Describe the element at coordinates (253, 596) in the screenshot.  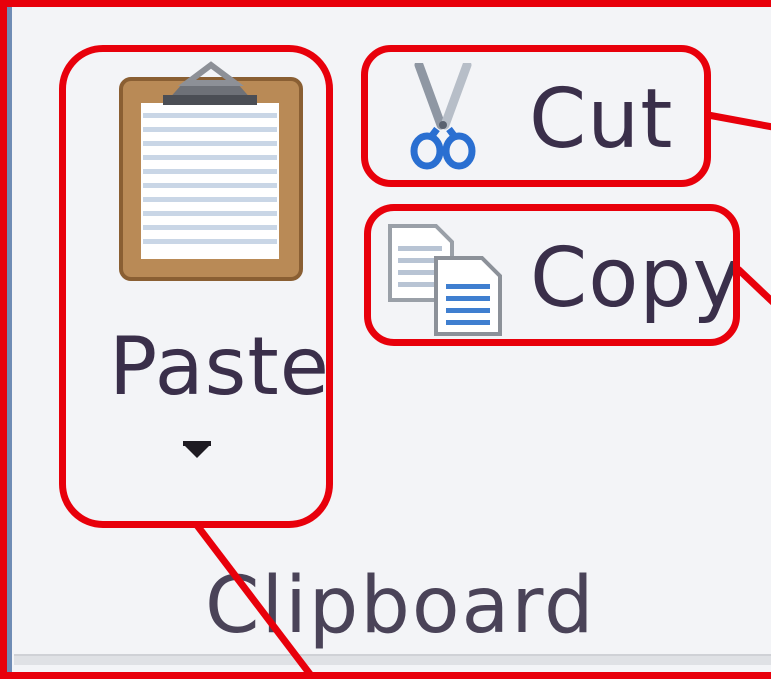
I see `paste-connector-line` at that location.